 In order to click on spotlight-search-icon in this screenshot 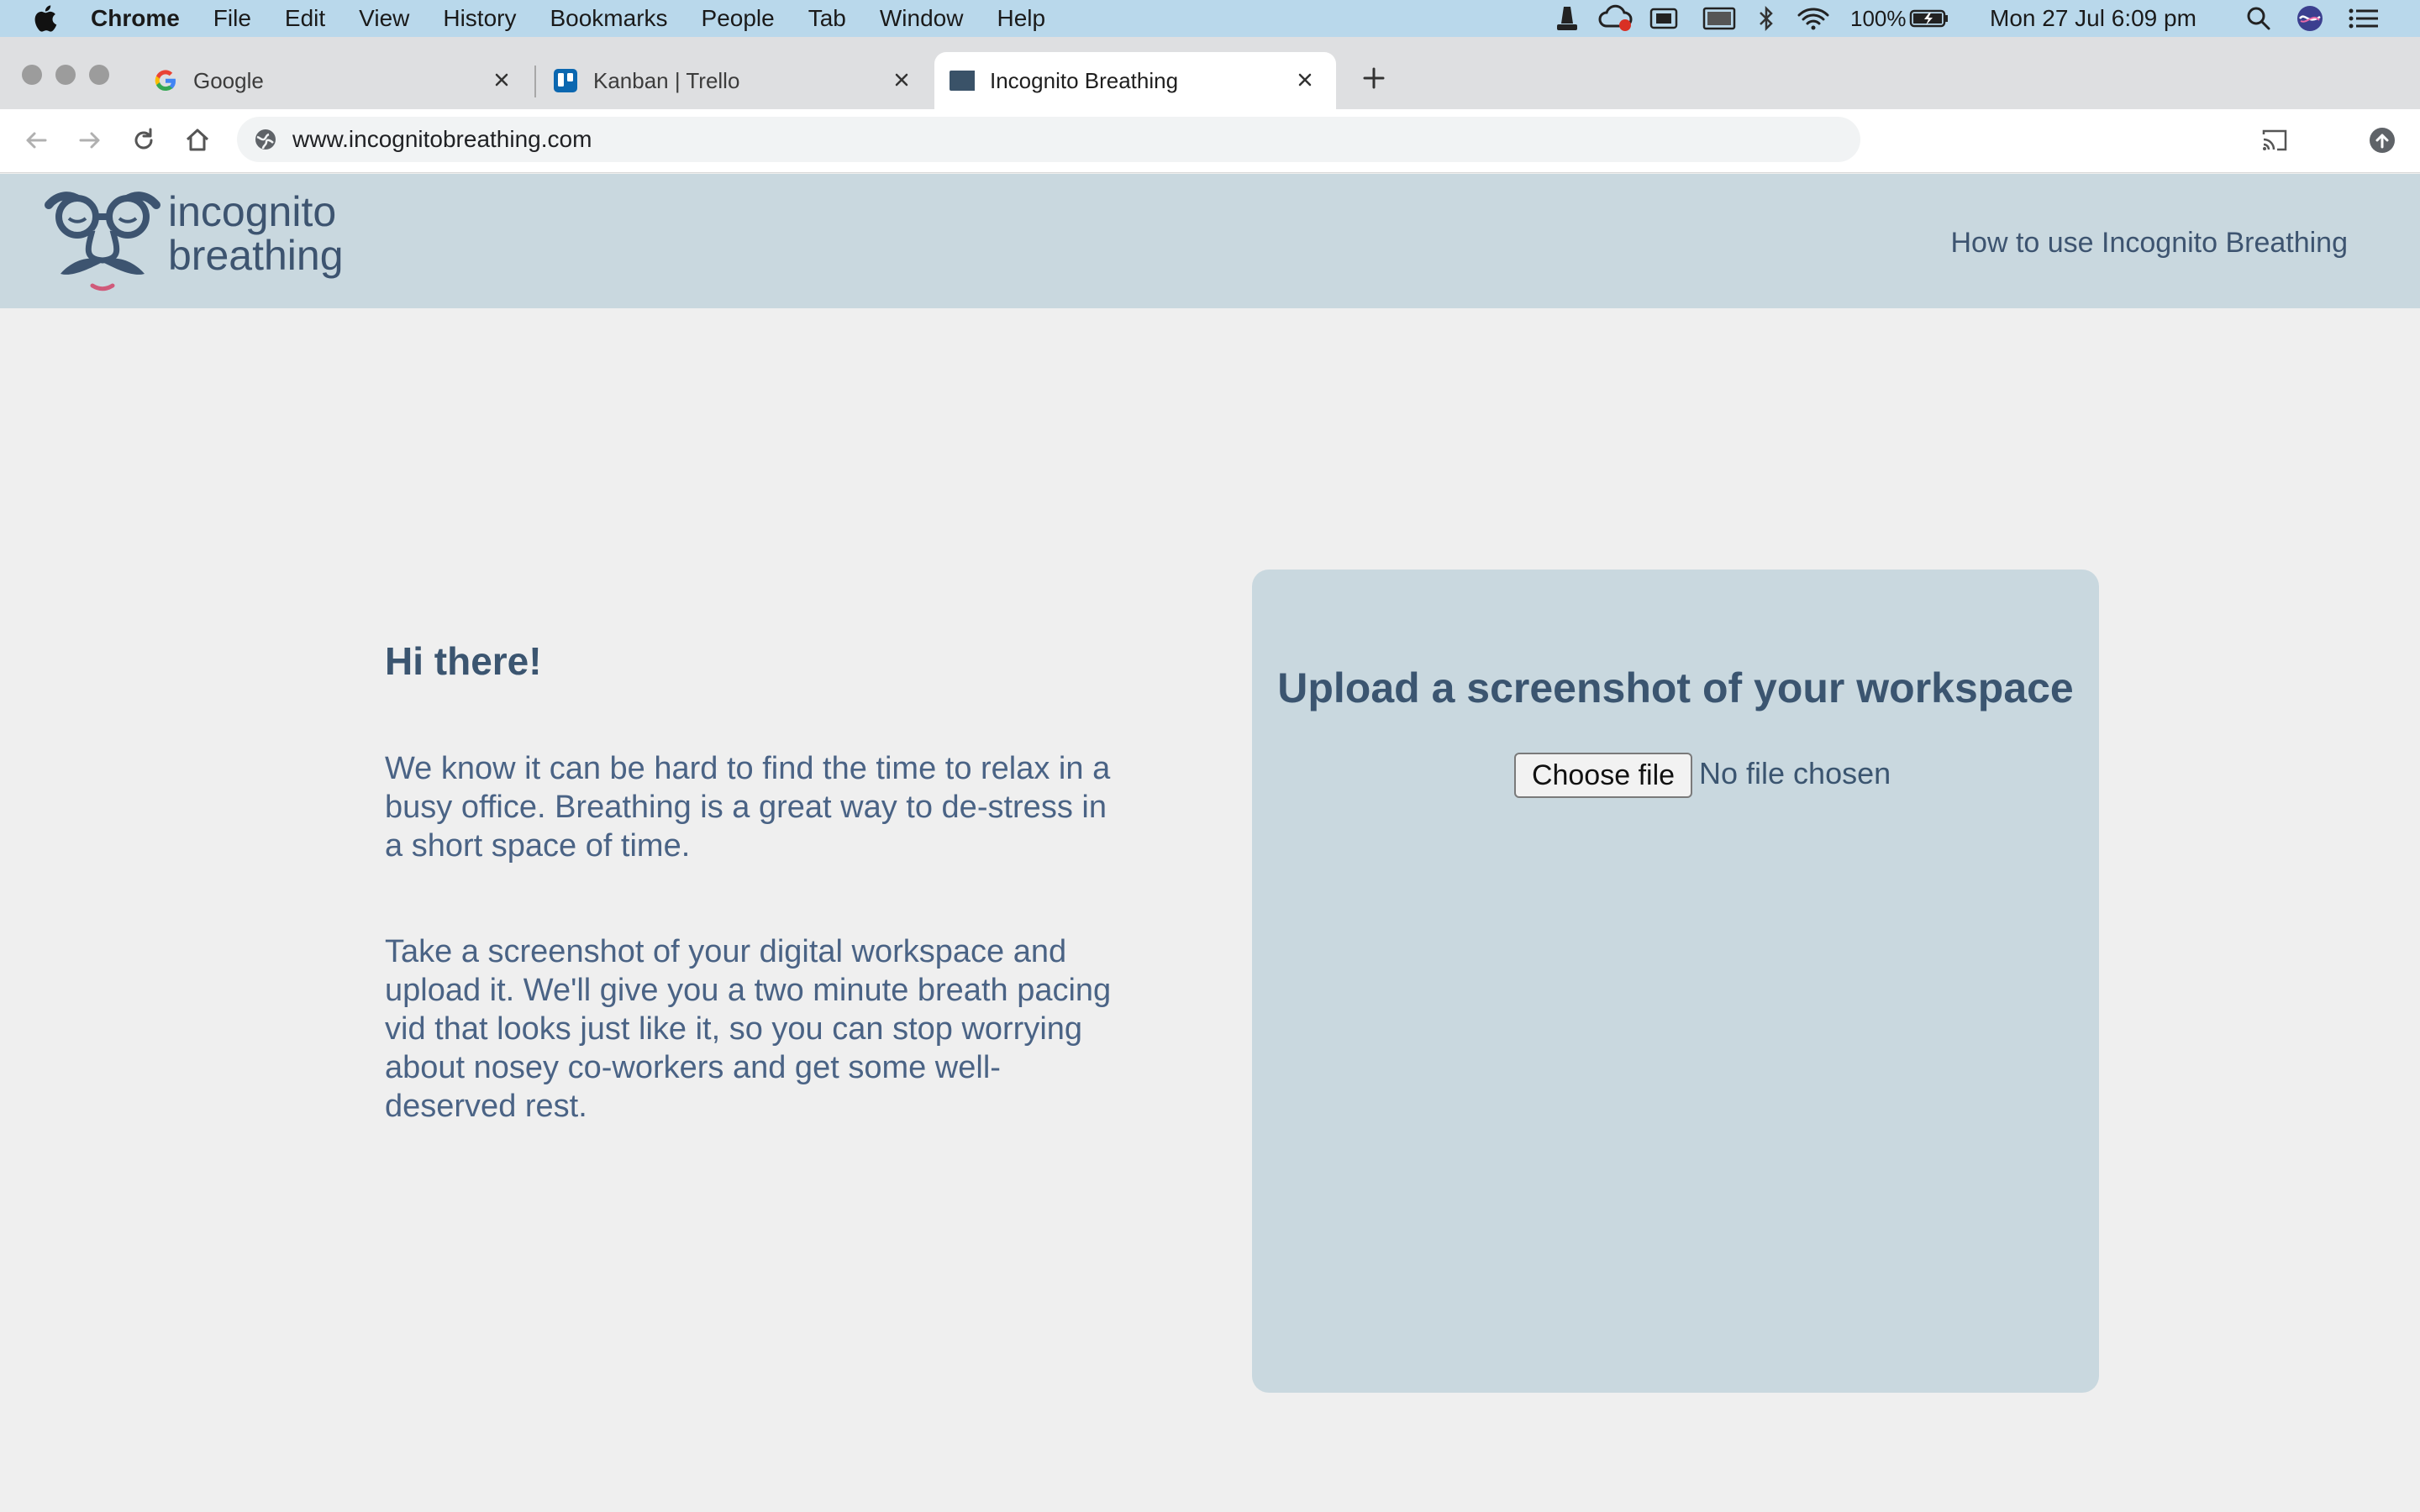, I will do `click(2258, 18)`.